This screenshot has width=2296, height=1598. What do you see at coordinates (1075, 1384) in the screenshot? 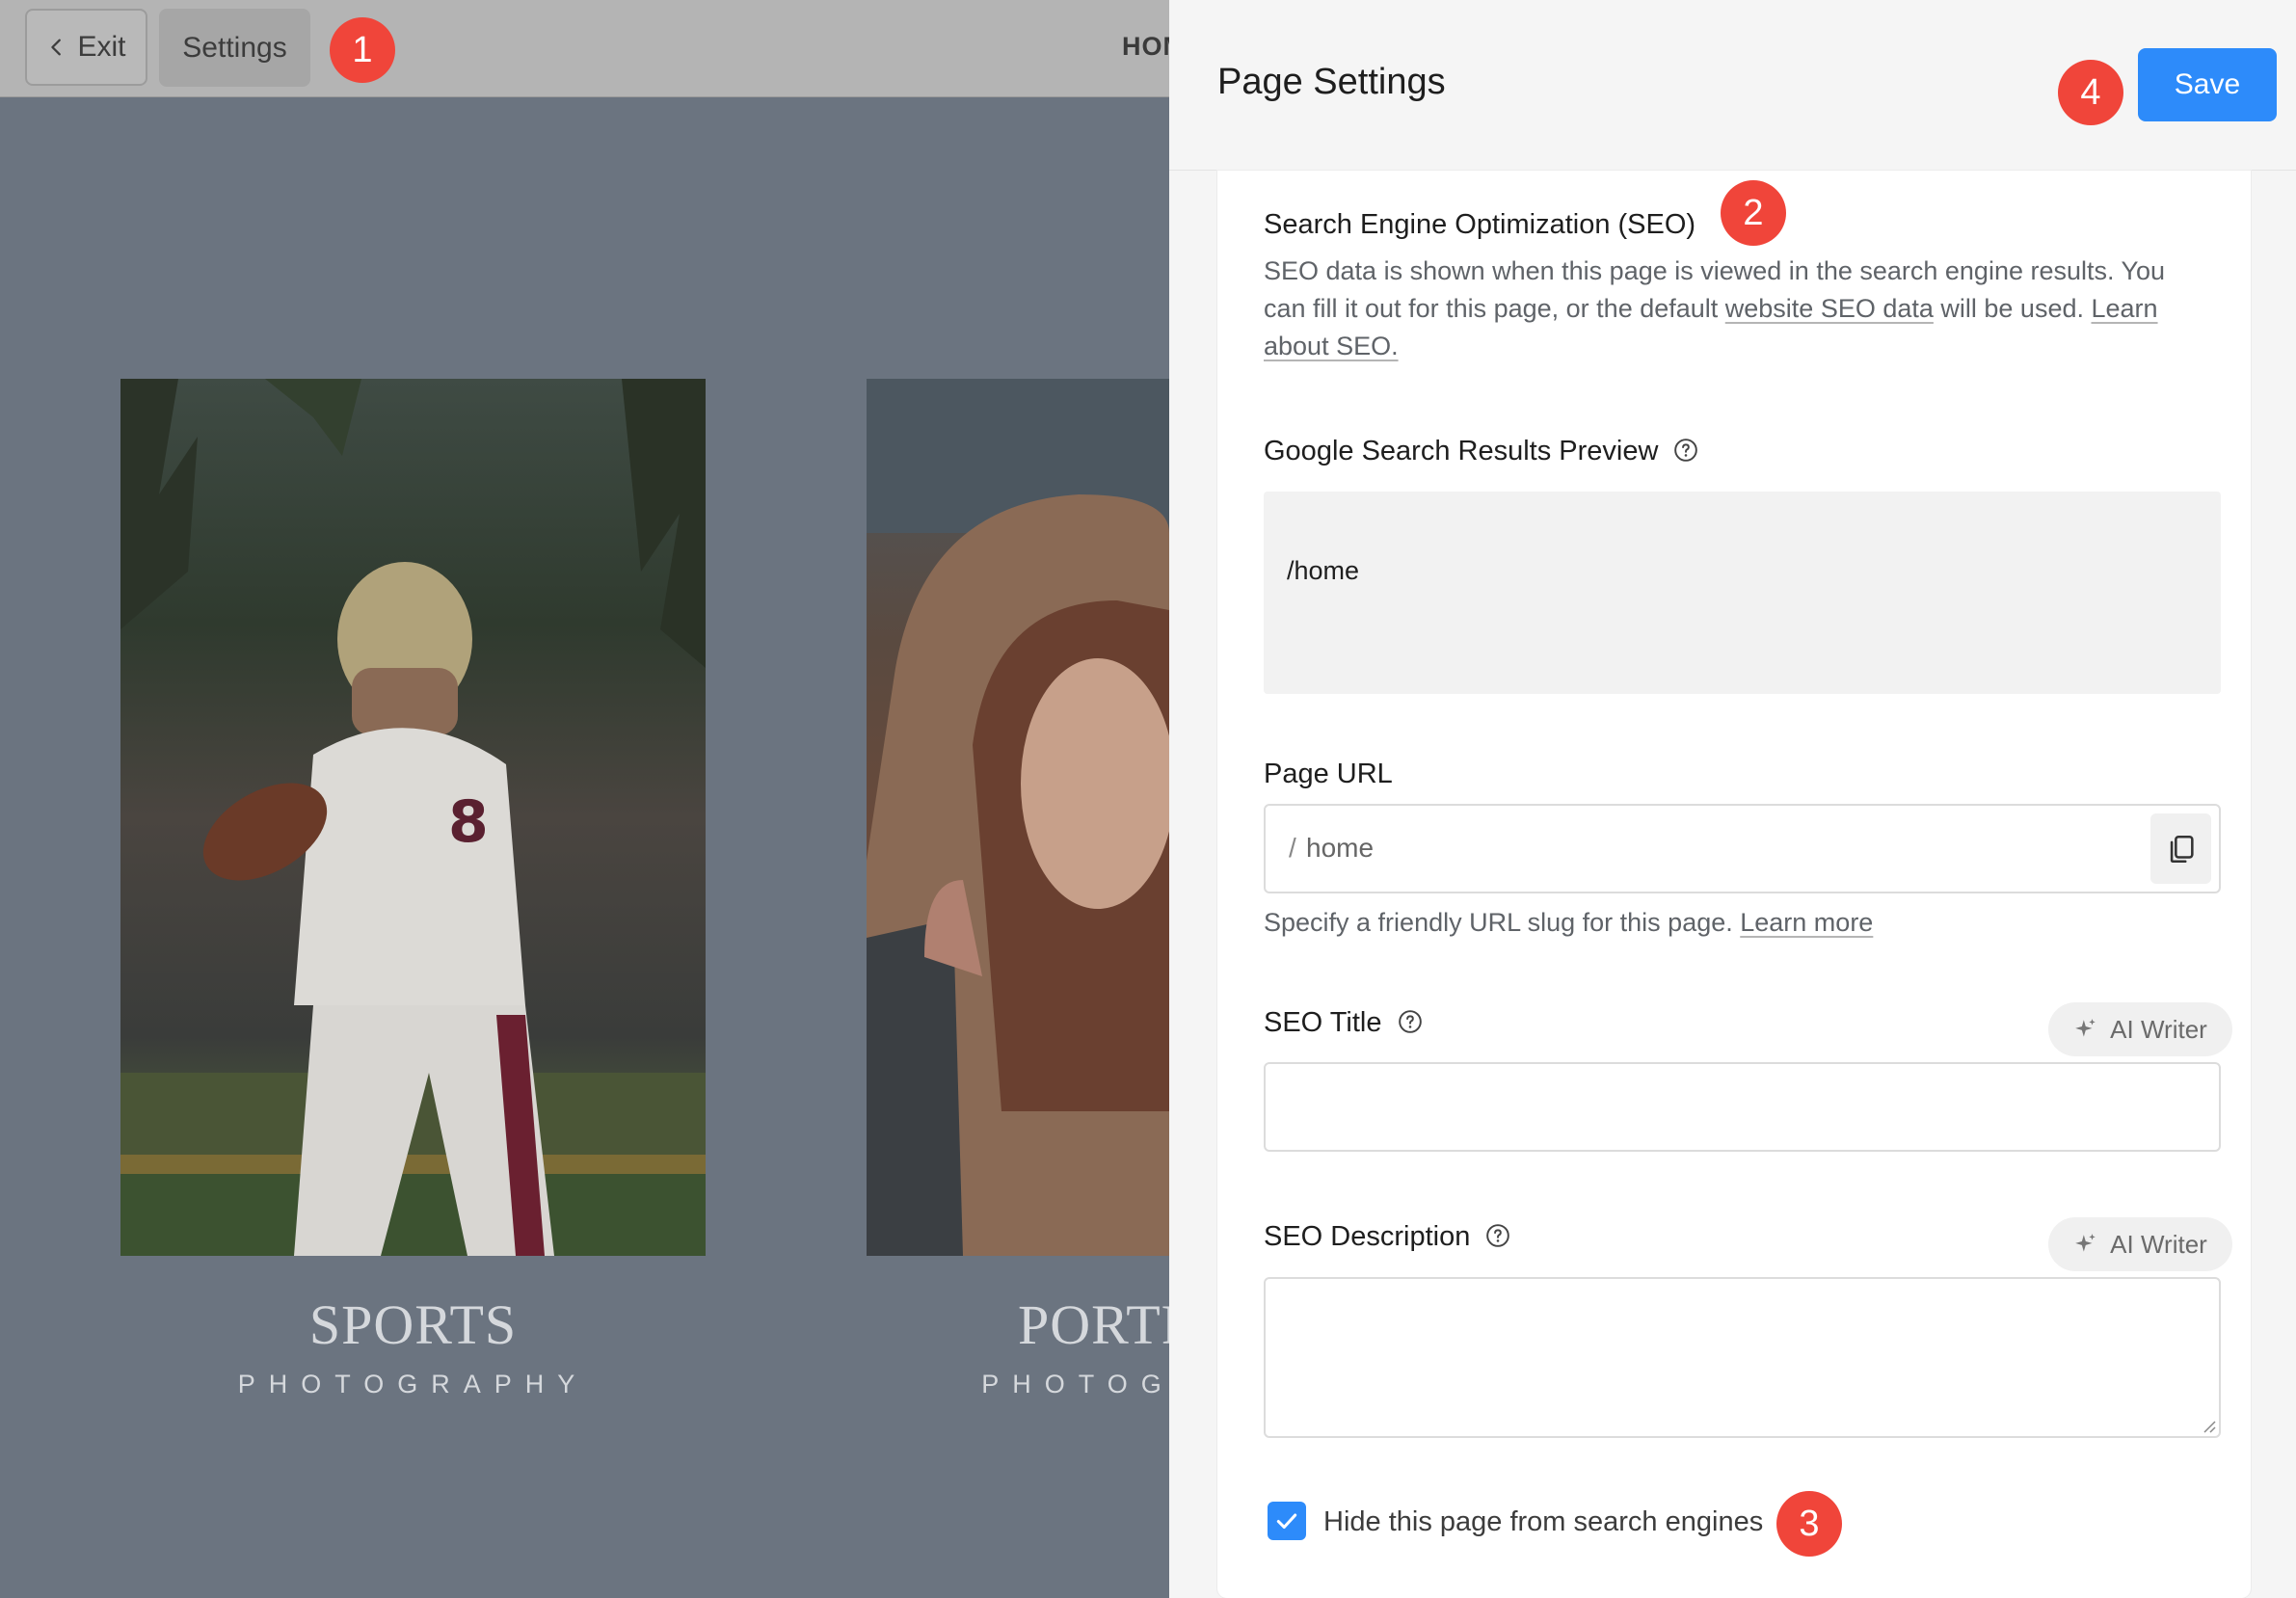
I see `portrait-gallery-subtitle: PHOTOGRAPHY` at bounding box center [1075, 1384].